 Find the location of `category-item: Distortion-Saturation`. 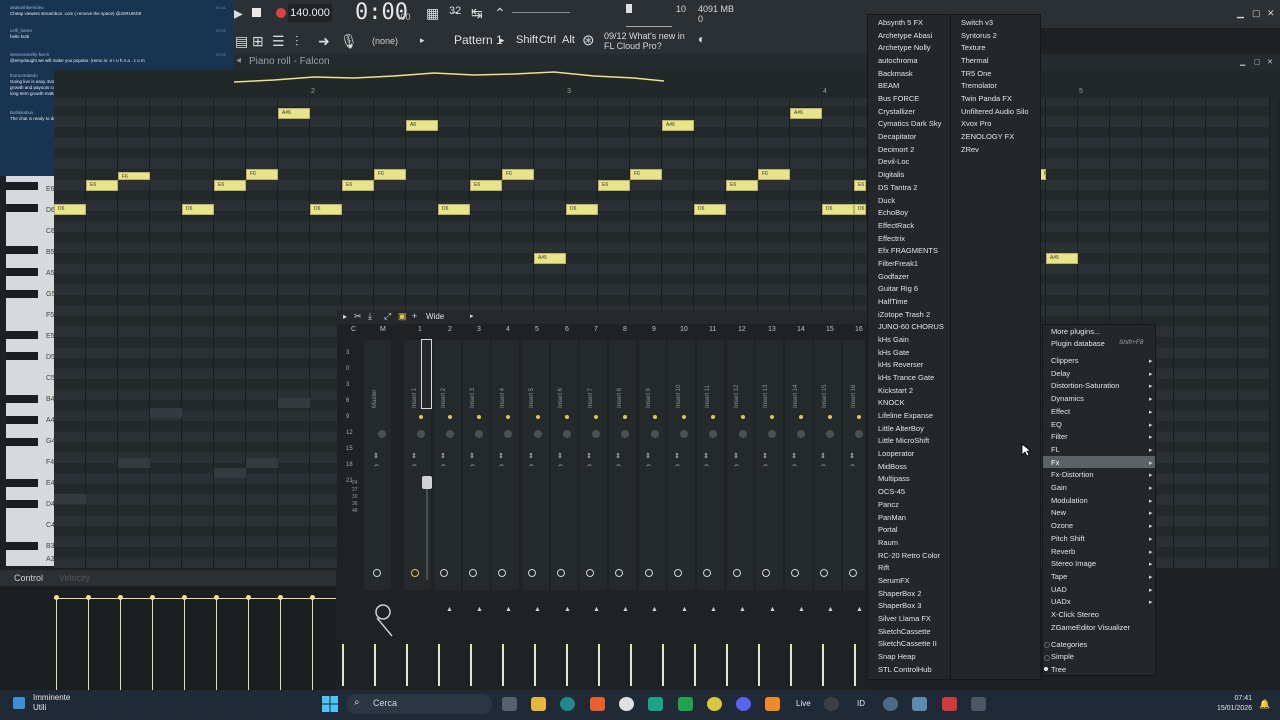

category-item: Distortion-Saturation is located at coordinates (1085, 385).